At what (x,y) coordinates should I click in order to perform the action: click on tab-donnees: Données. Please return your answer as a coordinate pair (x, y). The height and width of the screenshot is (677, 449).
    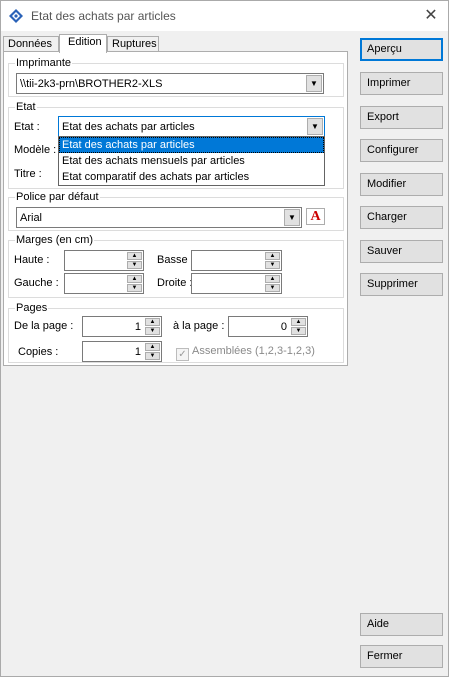
    Looking at the image, I should click on (31, 44).